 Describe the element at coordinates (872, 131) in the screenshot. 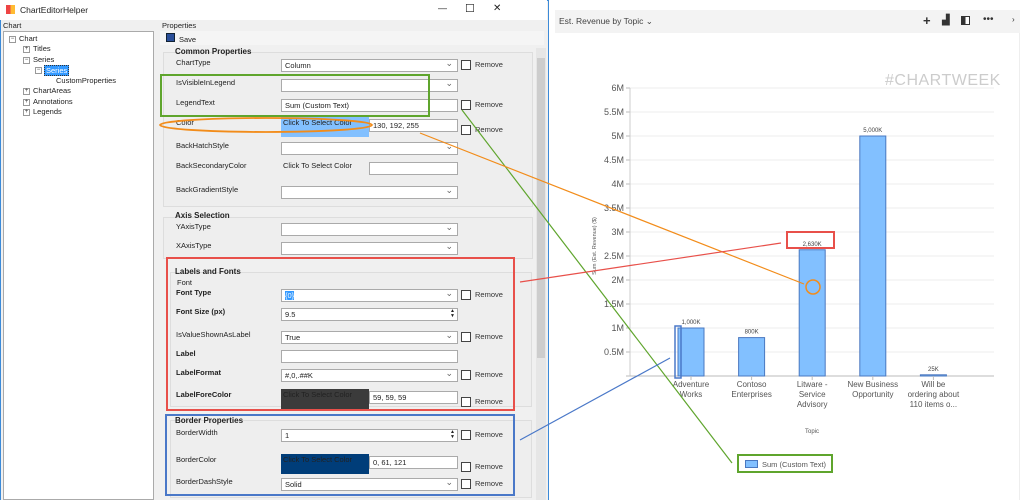

I see `data-label: 5,000K` at that location.